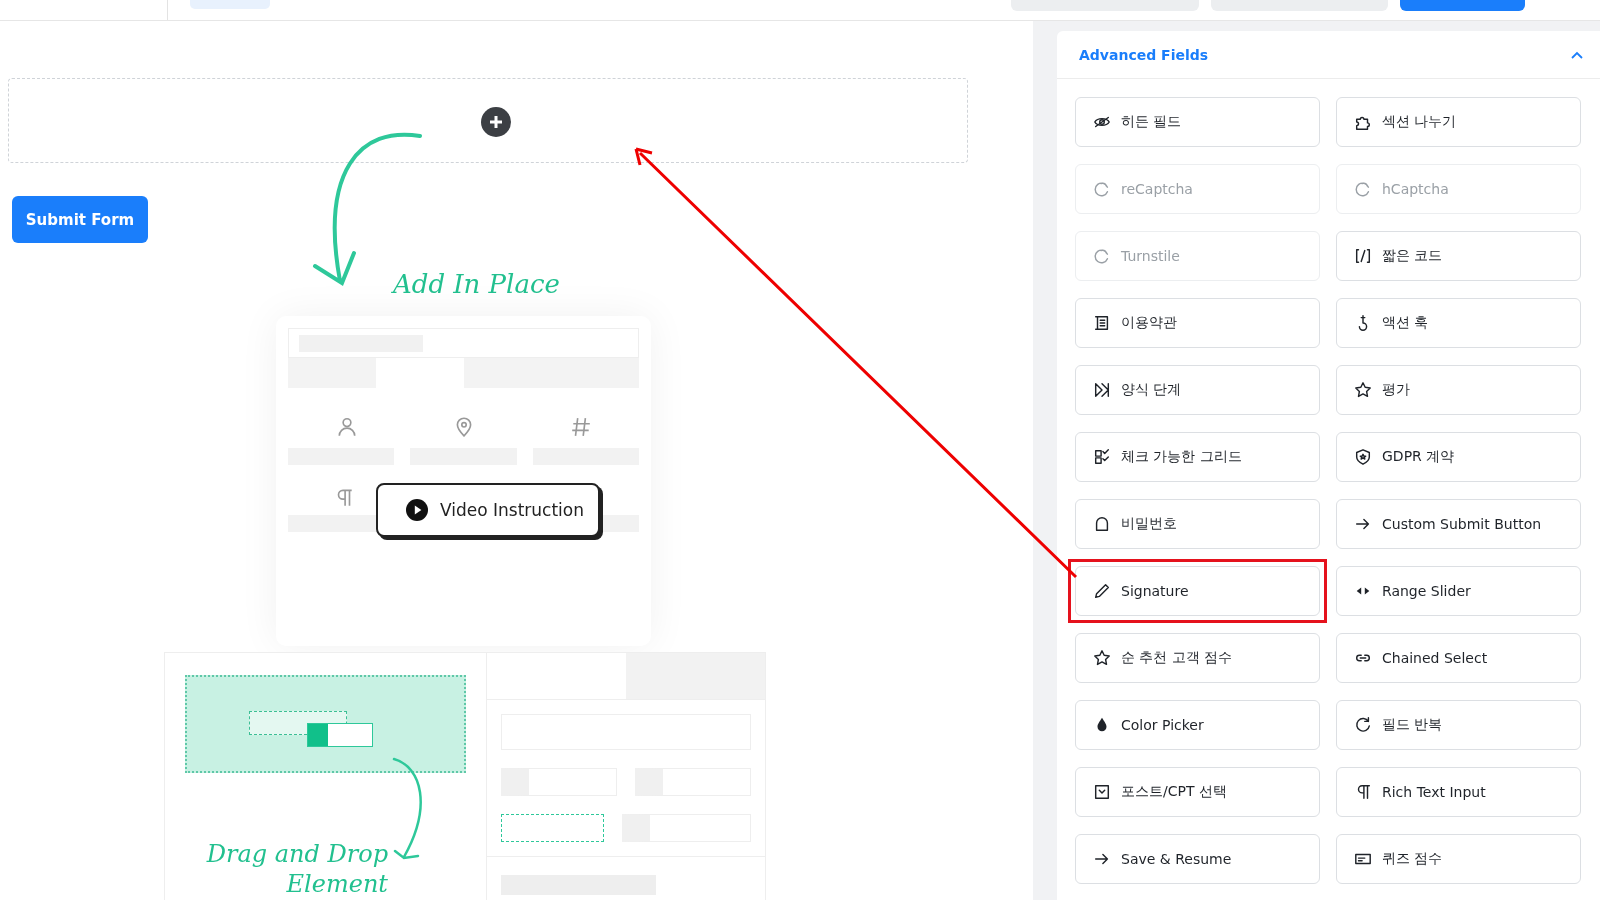 The width and height of the screenshot is (1600, 900). Describe the element at coordinates (496, 122) in the screenshot. I see `plus-icon` at that location.